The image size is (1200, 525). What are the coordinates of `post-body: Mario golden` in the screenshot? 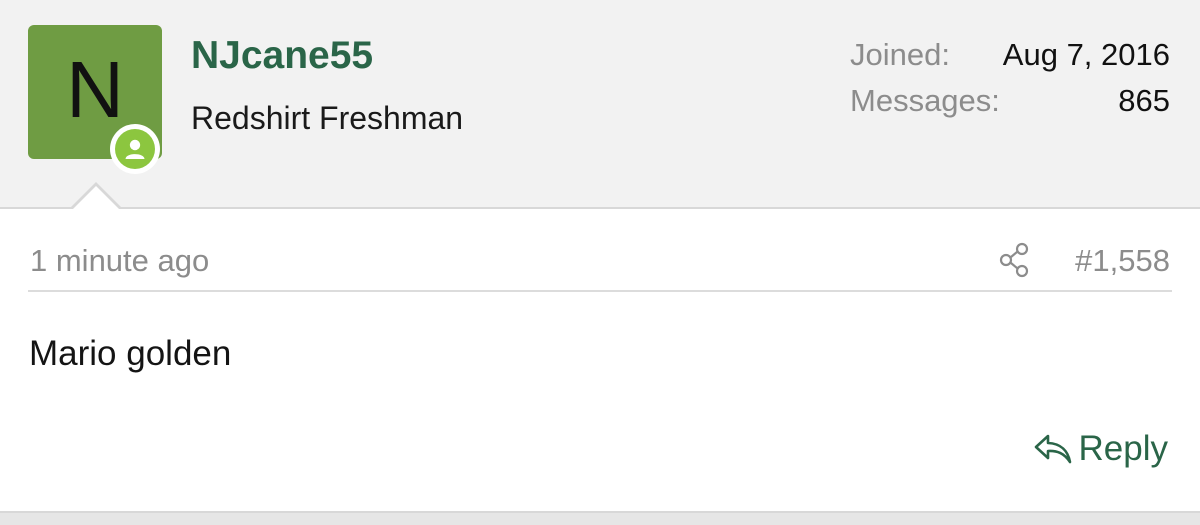 It's located at (130, 353).